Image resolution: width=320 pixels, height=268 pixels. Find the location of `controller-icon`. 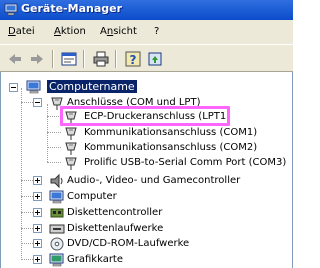

controller-icon is located at coordinates (57, 213).